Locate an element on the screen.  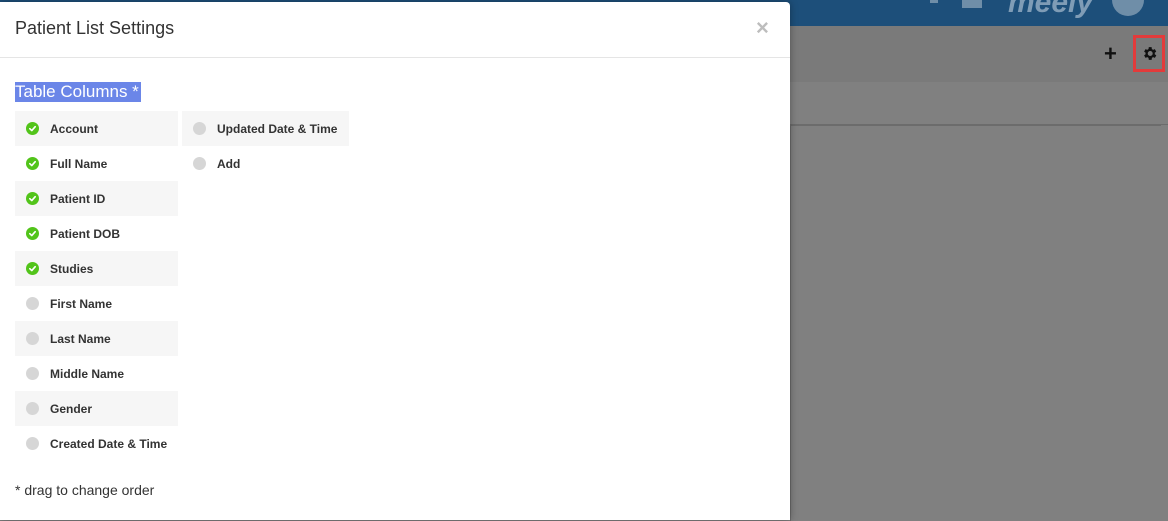
column-option-label: Created Date & Time is located at coordinates (109, 443).